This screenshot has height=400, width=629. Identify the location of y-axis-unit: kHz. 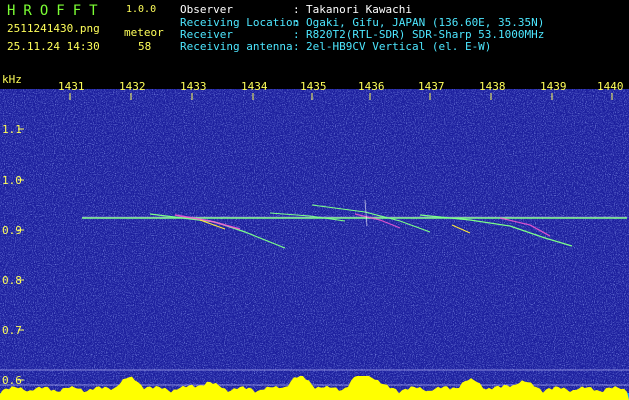
(12, 79).